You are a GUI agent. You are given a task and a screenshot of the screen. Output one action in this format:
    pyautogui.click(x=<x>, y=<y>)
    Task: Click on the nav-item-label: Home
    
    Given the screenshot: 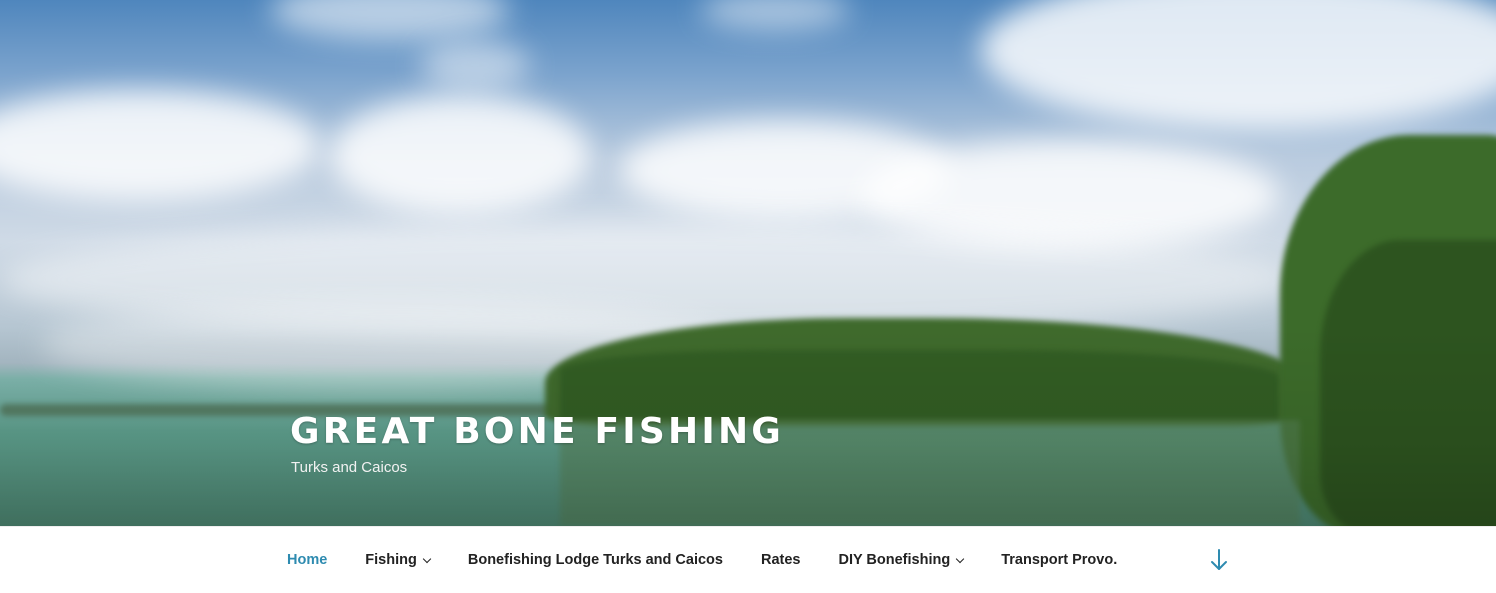 What is the action you would take?
    pyautogui.click(x=307, y=560)
    